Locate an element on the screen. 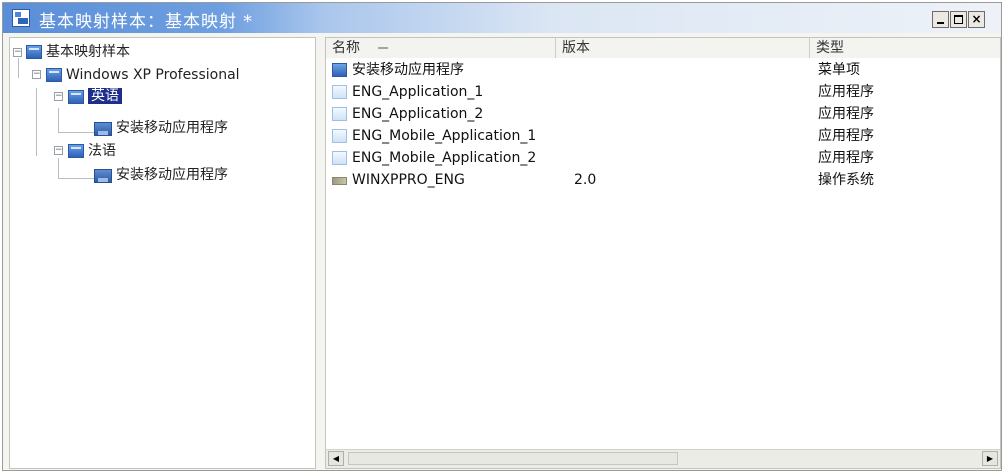 The width and height of the screenshot is (1005, 474). scroll-right-icon: ▶ is located at coordinates (990, 458).